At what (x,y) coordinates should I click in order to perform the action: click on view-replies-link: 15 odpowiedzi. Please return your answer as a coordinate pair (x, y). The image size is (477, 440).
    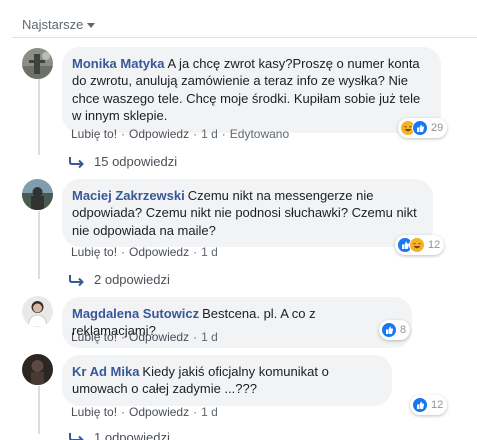
    Looking at the image, I should click on (122, 161).